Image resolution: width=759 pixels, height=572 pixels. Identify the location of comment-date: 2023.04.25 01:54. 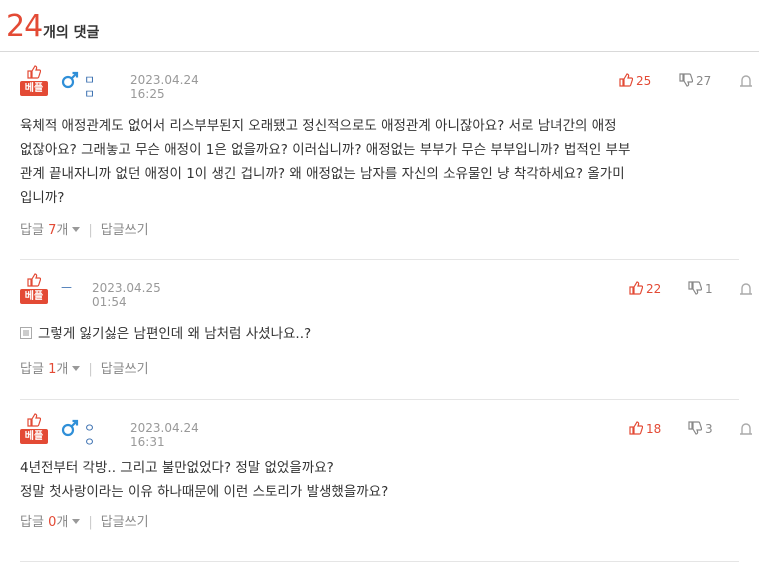
(126, 295).